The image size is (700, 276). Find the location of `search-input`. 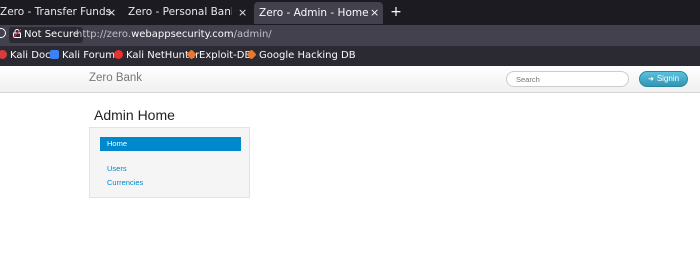

search-input is located at coordinates (567, 79).